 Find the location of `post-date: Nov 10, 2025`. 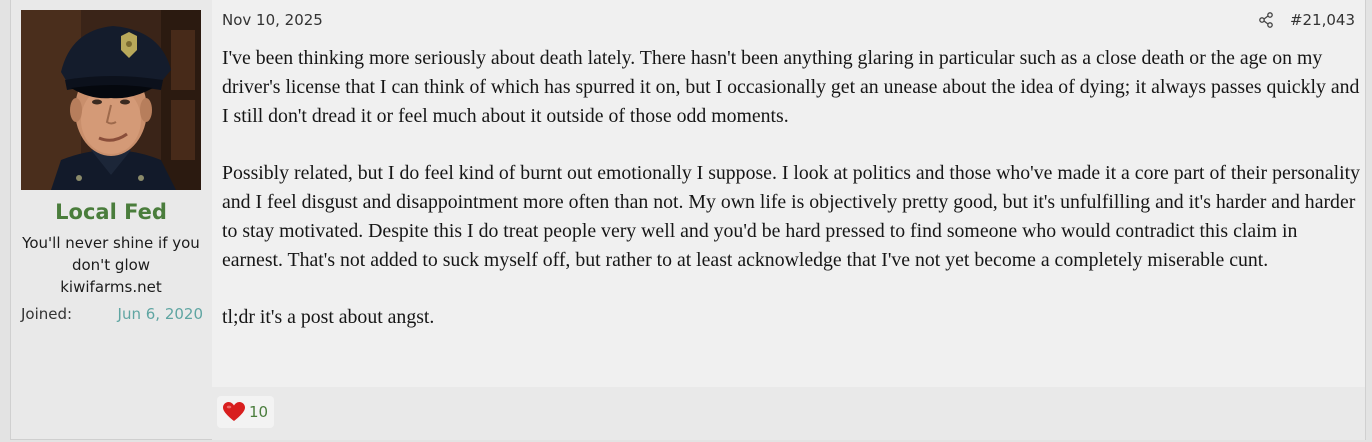

post-date: Nov 10, 2025 is located at coordinates (272, 20).